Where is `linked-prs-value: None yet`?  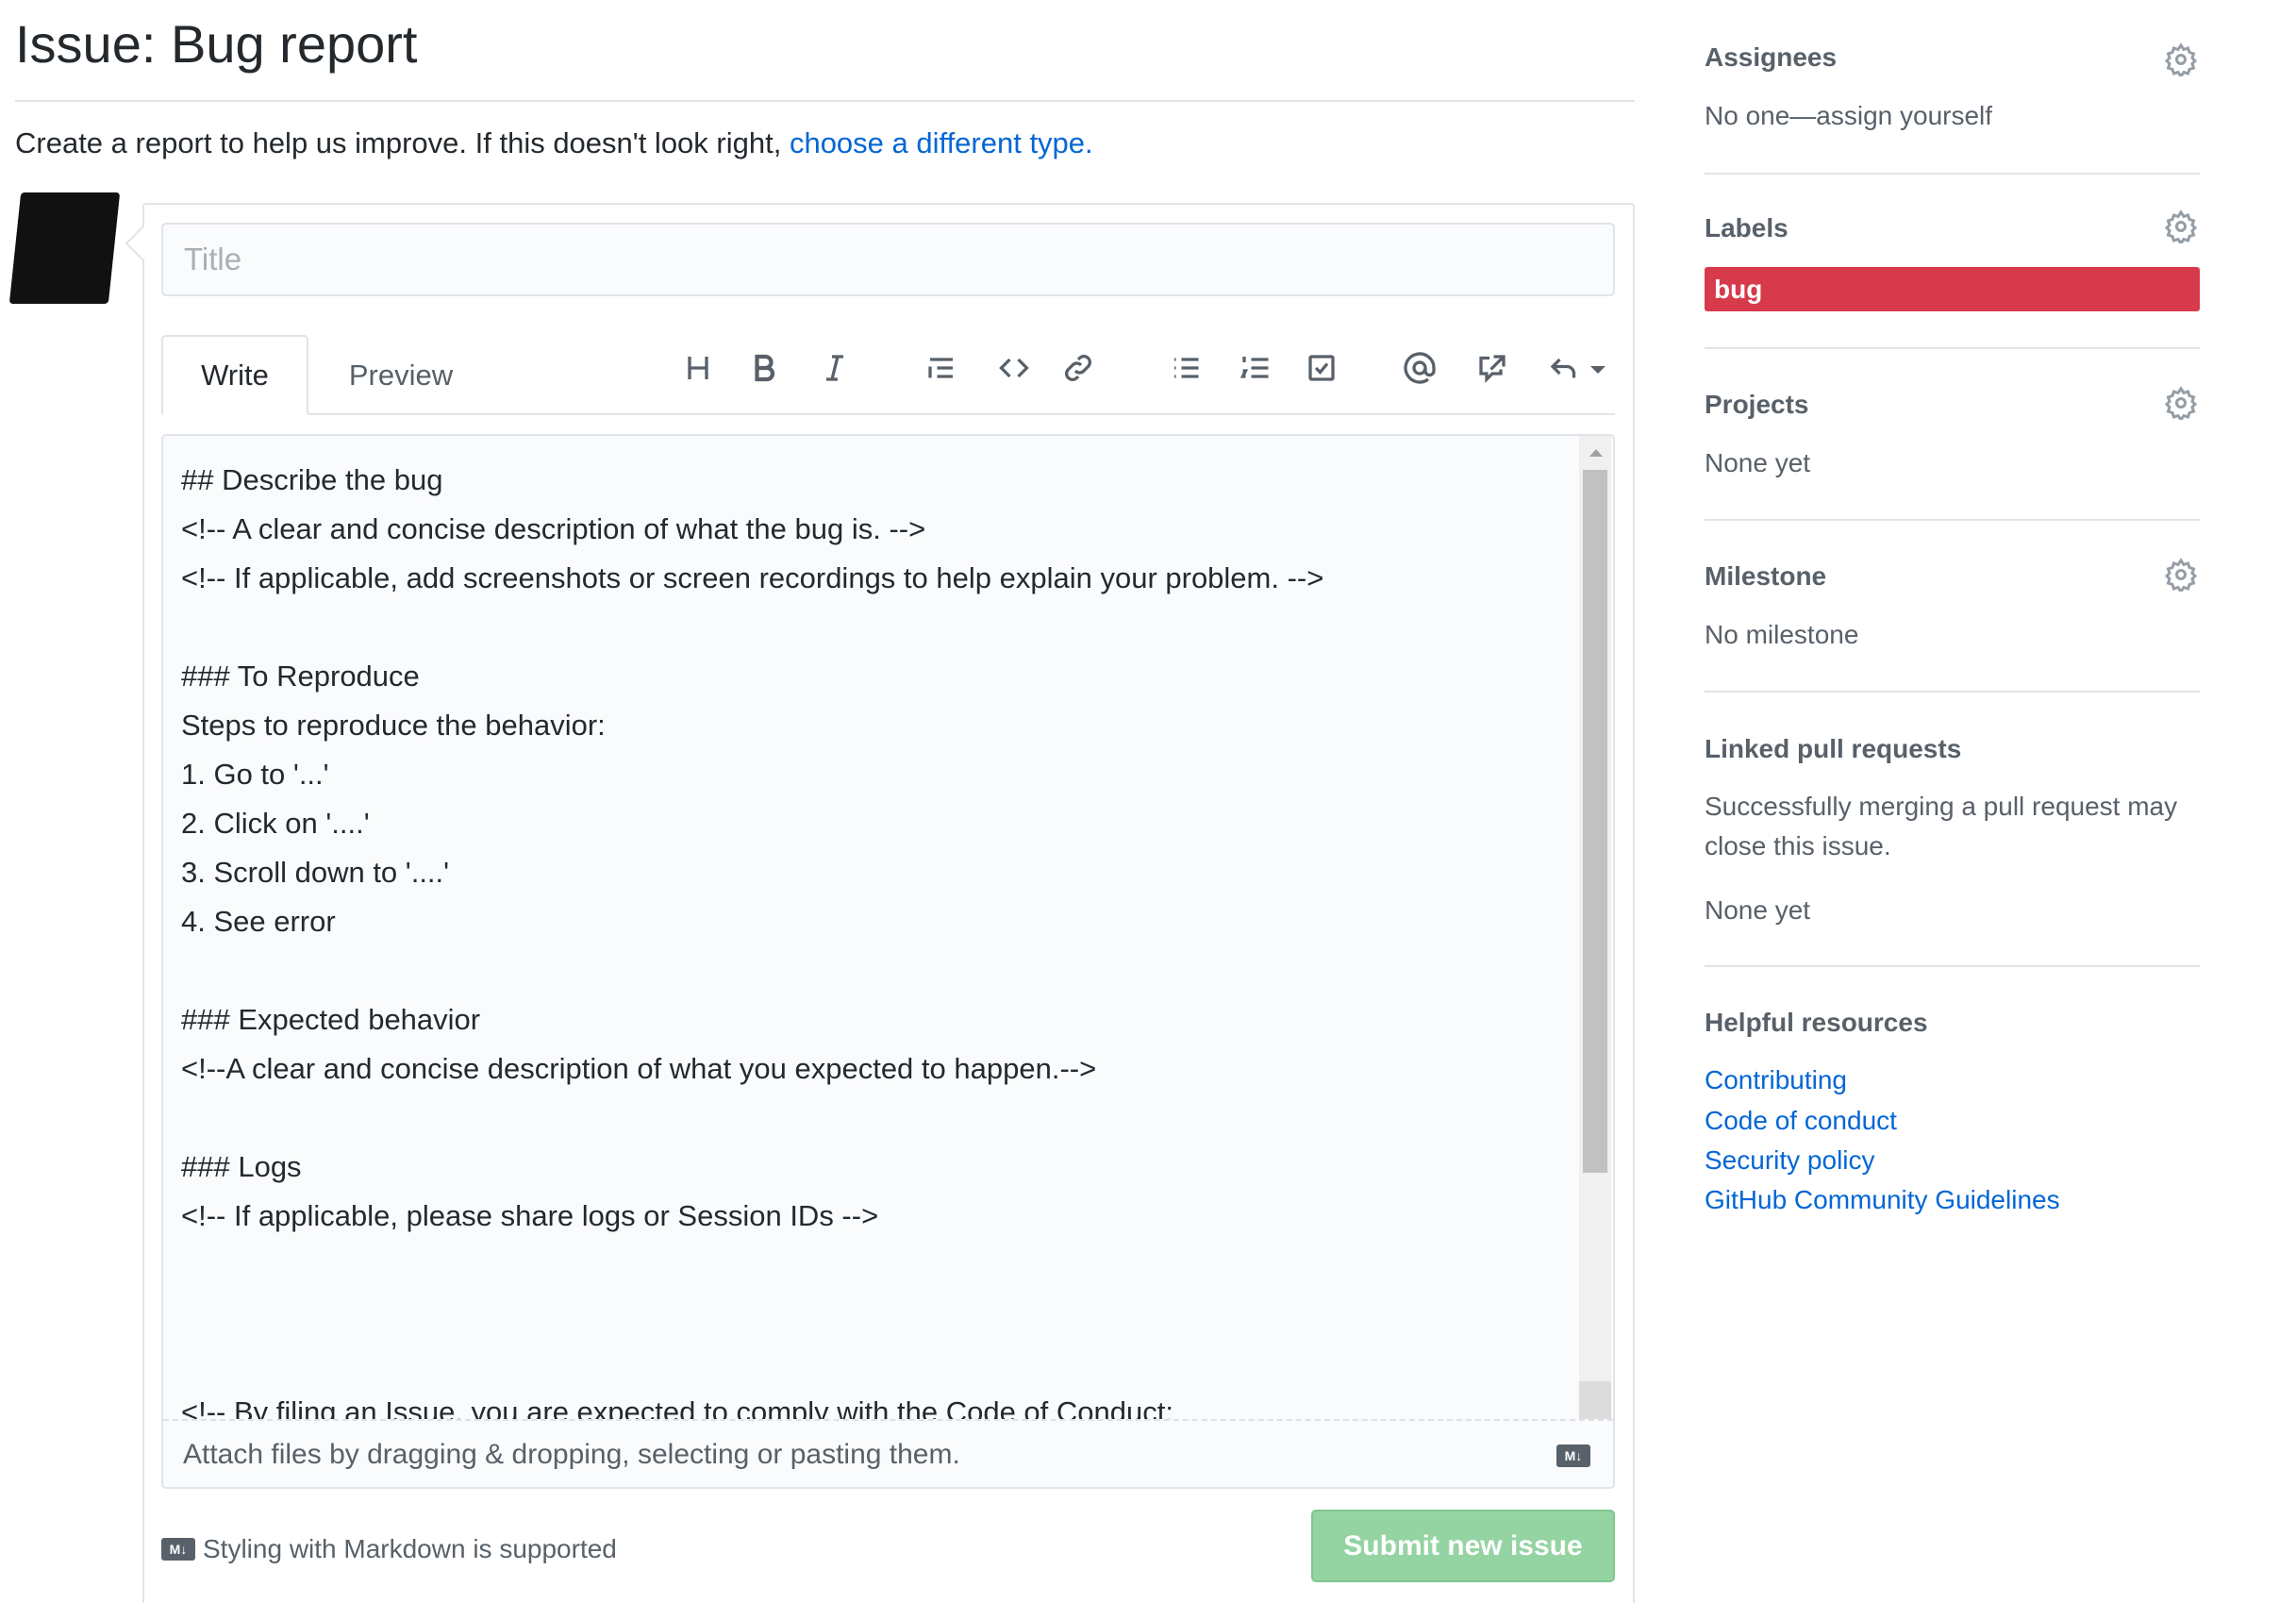
linked-prs-value: None yet is located at coordinates (1758, 910).